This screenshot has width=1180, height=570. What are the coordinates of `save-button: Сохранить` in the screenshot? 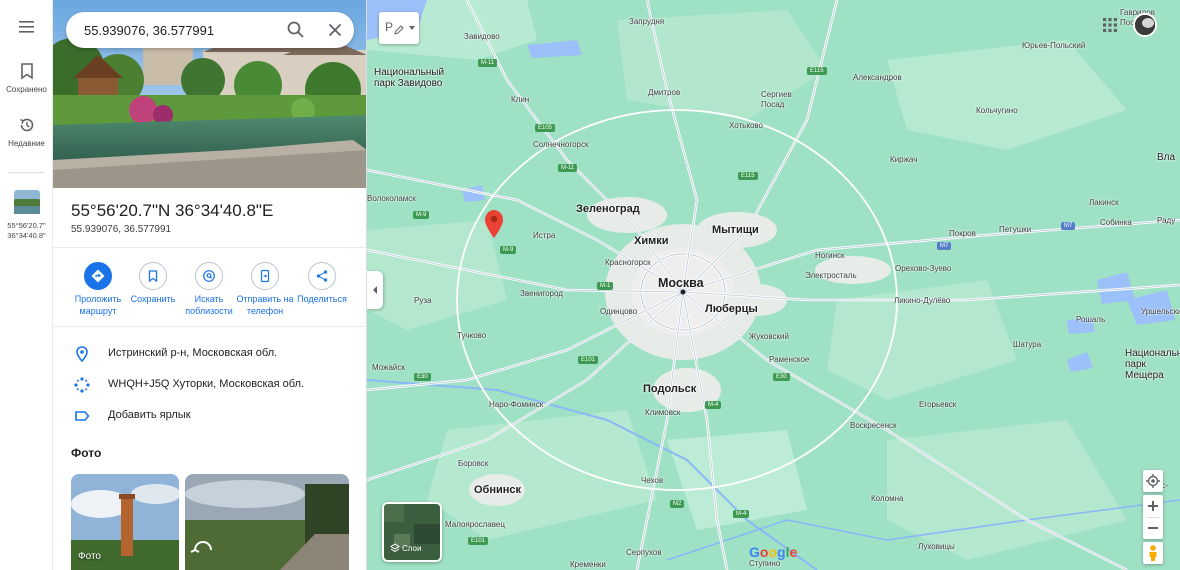 It's located at (153, 283).